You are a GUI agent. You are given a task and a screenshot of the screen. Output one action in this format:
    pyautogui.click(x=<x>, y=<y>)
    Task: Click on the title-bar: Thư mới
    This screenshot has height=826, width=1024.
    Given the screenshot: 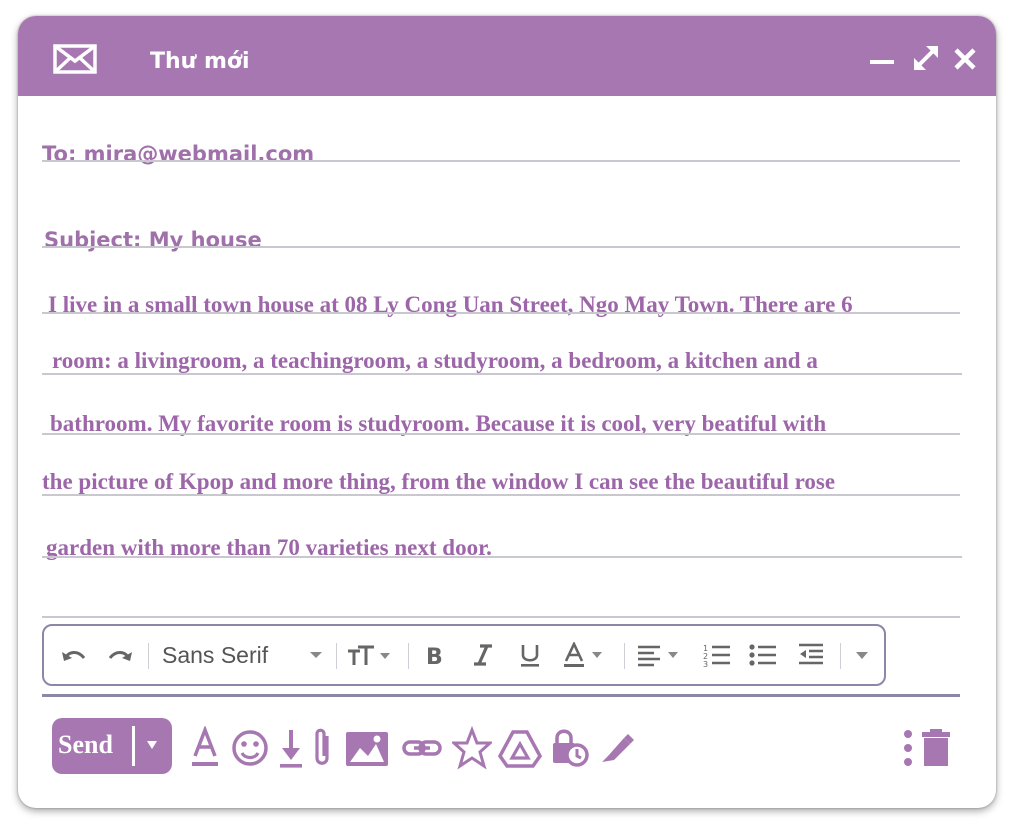 What is the action you would take?
    pyautogui.click(x=507, y=56)
    